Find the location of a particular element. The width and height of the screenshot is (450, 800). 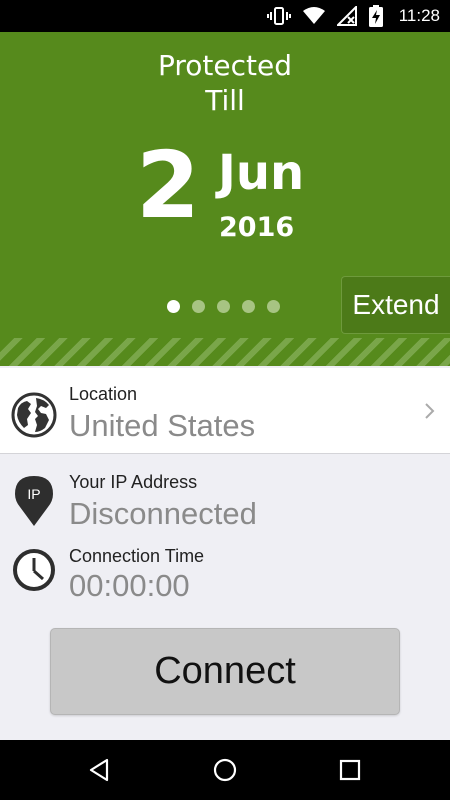

clock-icon is located at coordinates (34, 570).